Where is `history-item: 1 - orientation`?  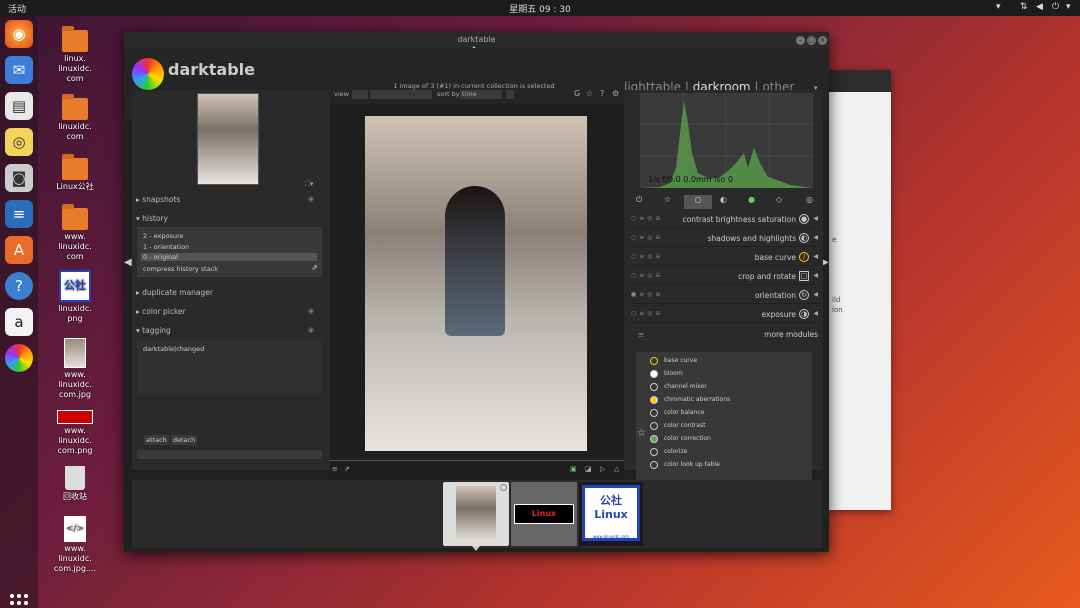 history-item: 1 - orientation is located at coordinates (166, 247).